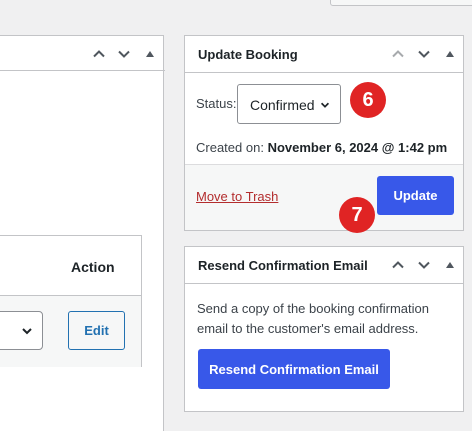  I want to click on table-header-row: Action, so click(70, 265).